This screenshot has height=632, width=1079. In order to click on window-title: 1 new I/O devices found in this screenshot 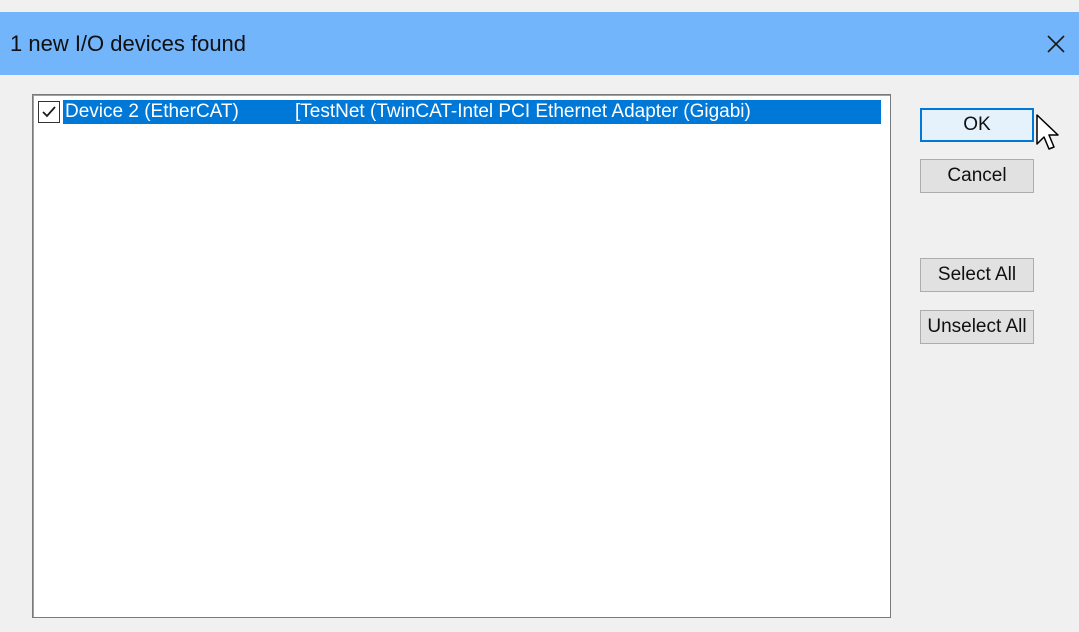, I will do `click(128, 43)`.